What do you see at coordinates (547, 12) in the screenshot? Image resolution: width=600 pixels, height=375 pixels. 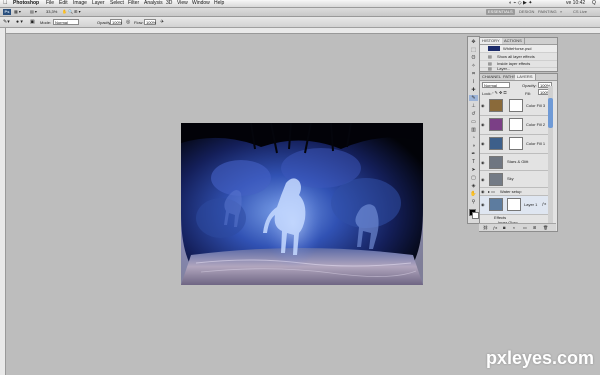 I see `workspace-painting: PAINTING` at bounding box center [547, 12].